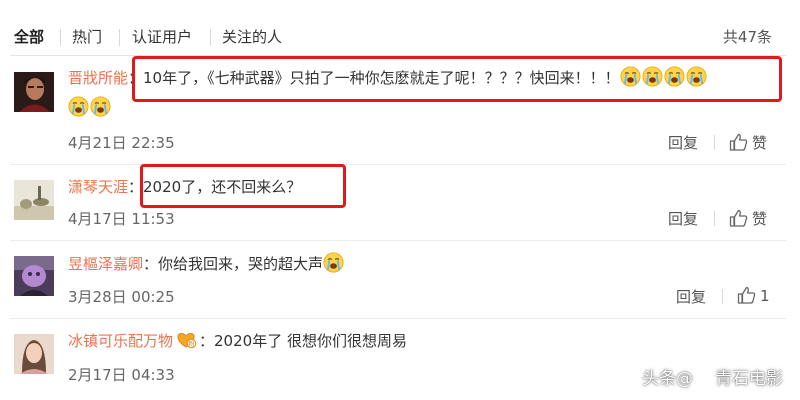 This screenshot has height=400, width=800. I want to click on toutiao-watermark: 头条@ 青石电影, so click(712, 376).